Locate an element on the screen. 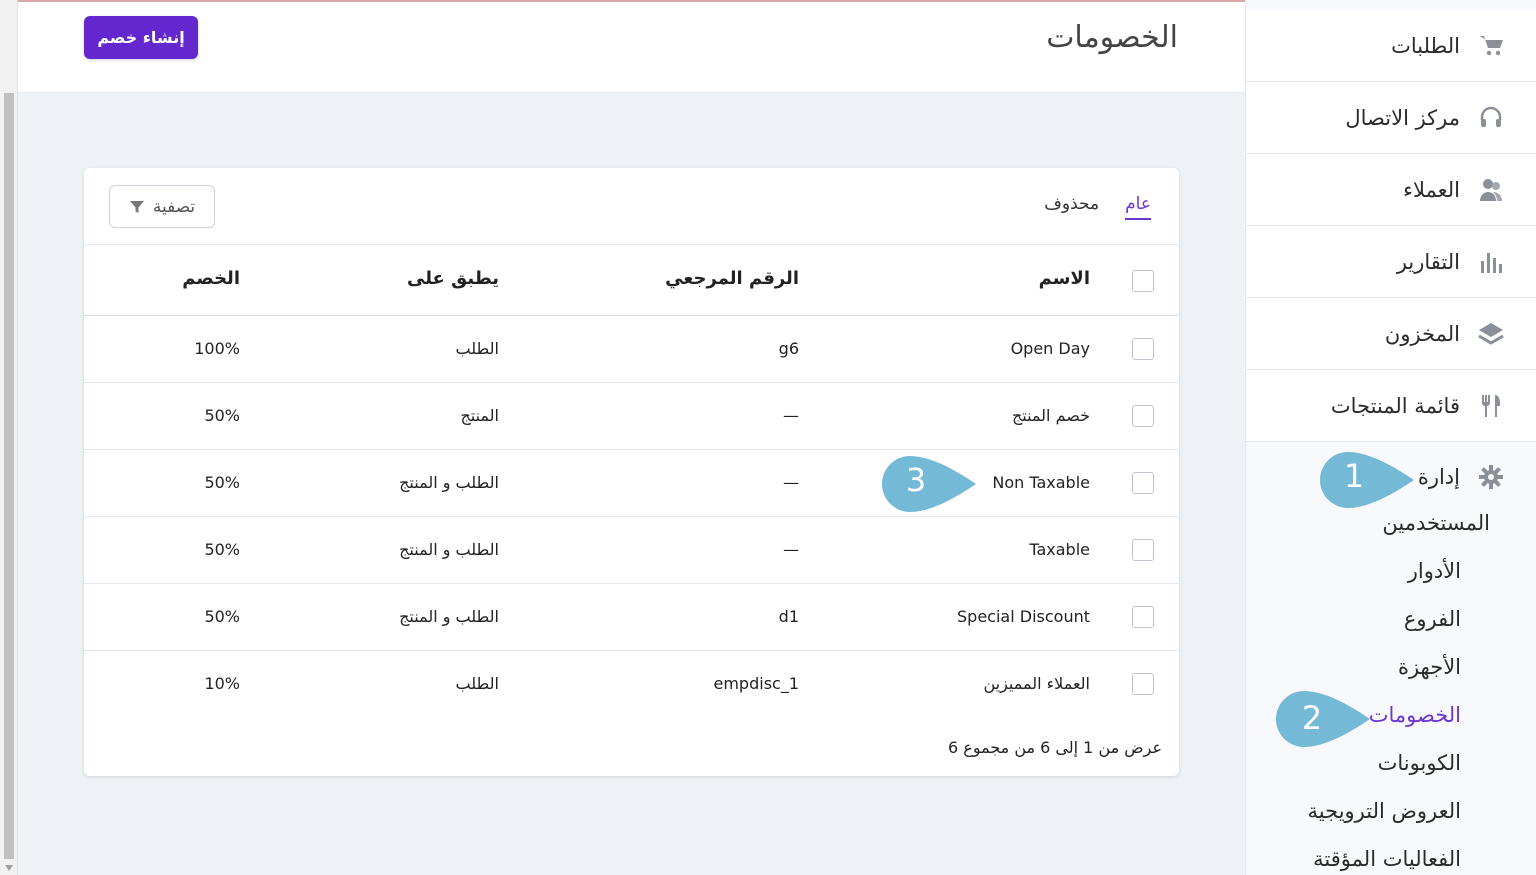 This screenshot has height=875, width=1536. callout-marker-3: 3 is located at coordinates (929, 484).